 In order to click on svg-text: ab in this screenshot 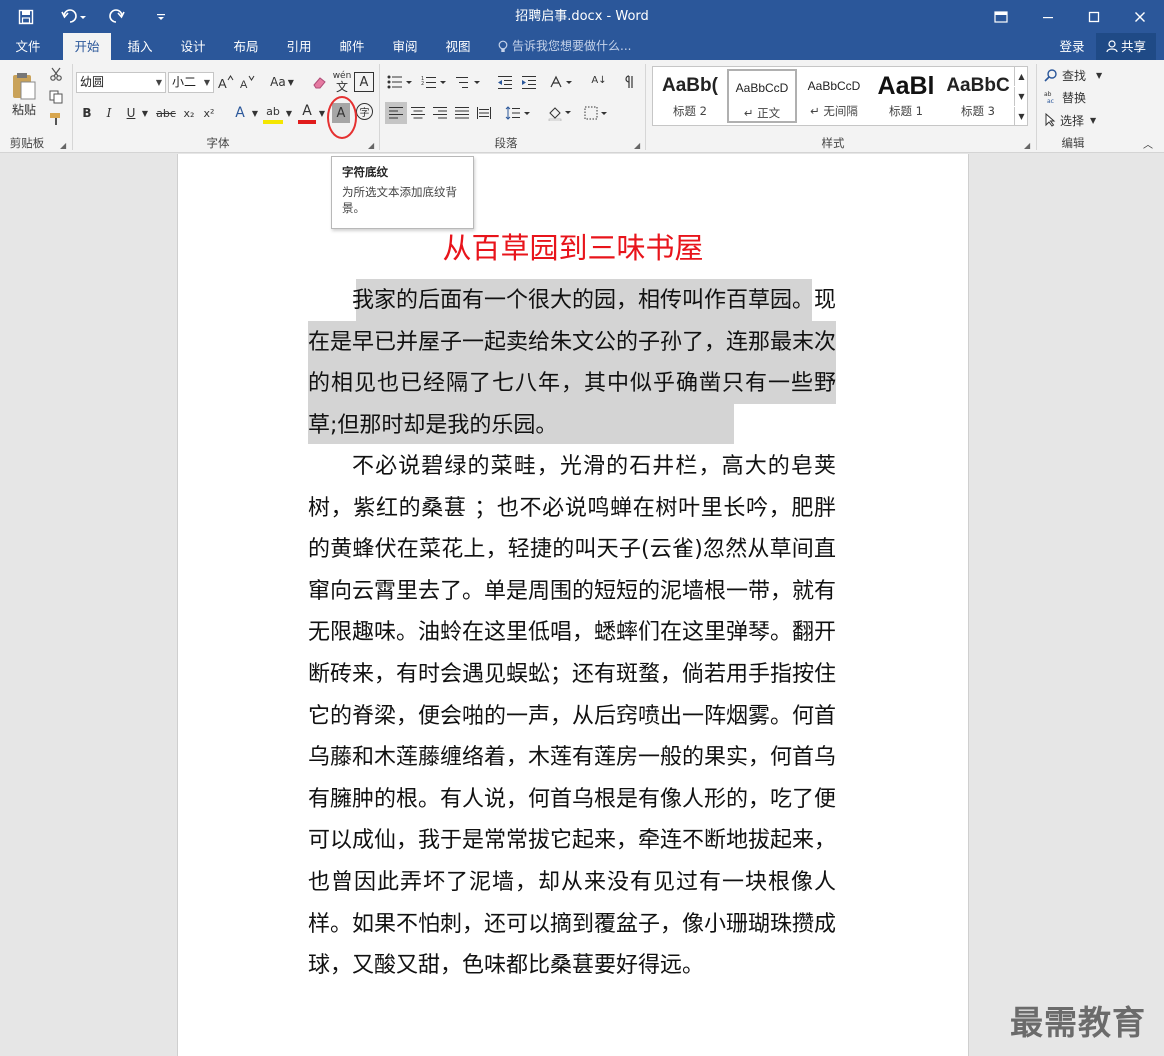, I will do `click(1048, 94)`.